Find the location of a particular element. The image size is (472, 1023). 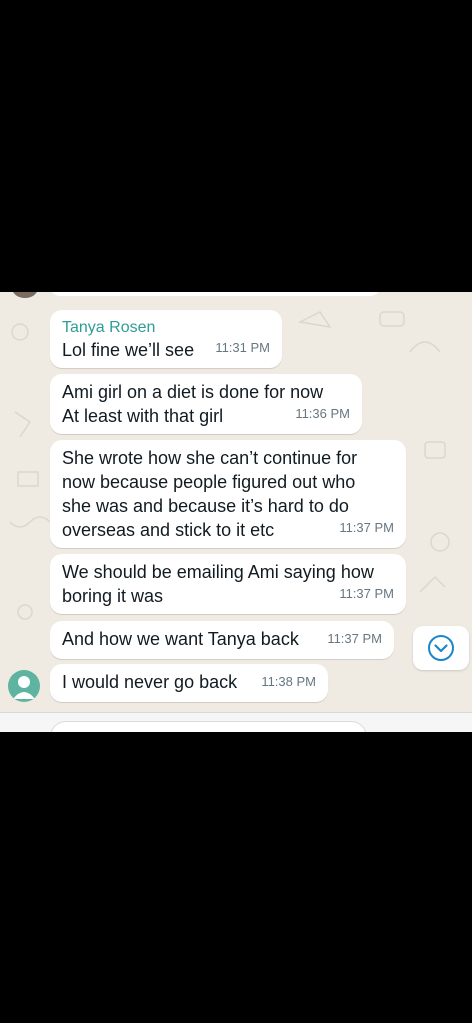

message-time: 11:36 PM is located at coordinates (322, 413).